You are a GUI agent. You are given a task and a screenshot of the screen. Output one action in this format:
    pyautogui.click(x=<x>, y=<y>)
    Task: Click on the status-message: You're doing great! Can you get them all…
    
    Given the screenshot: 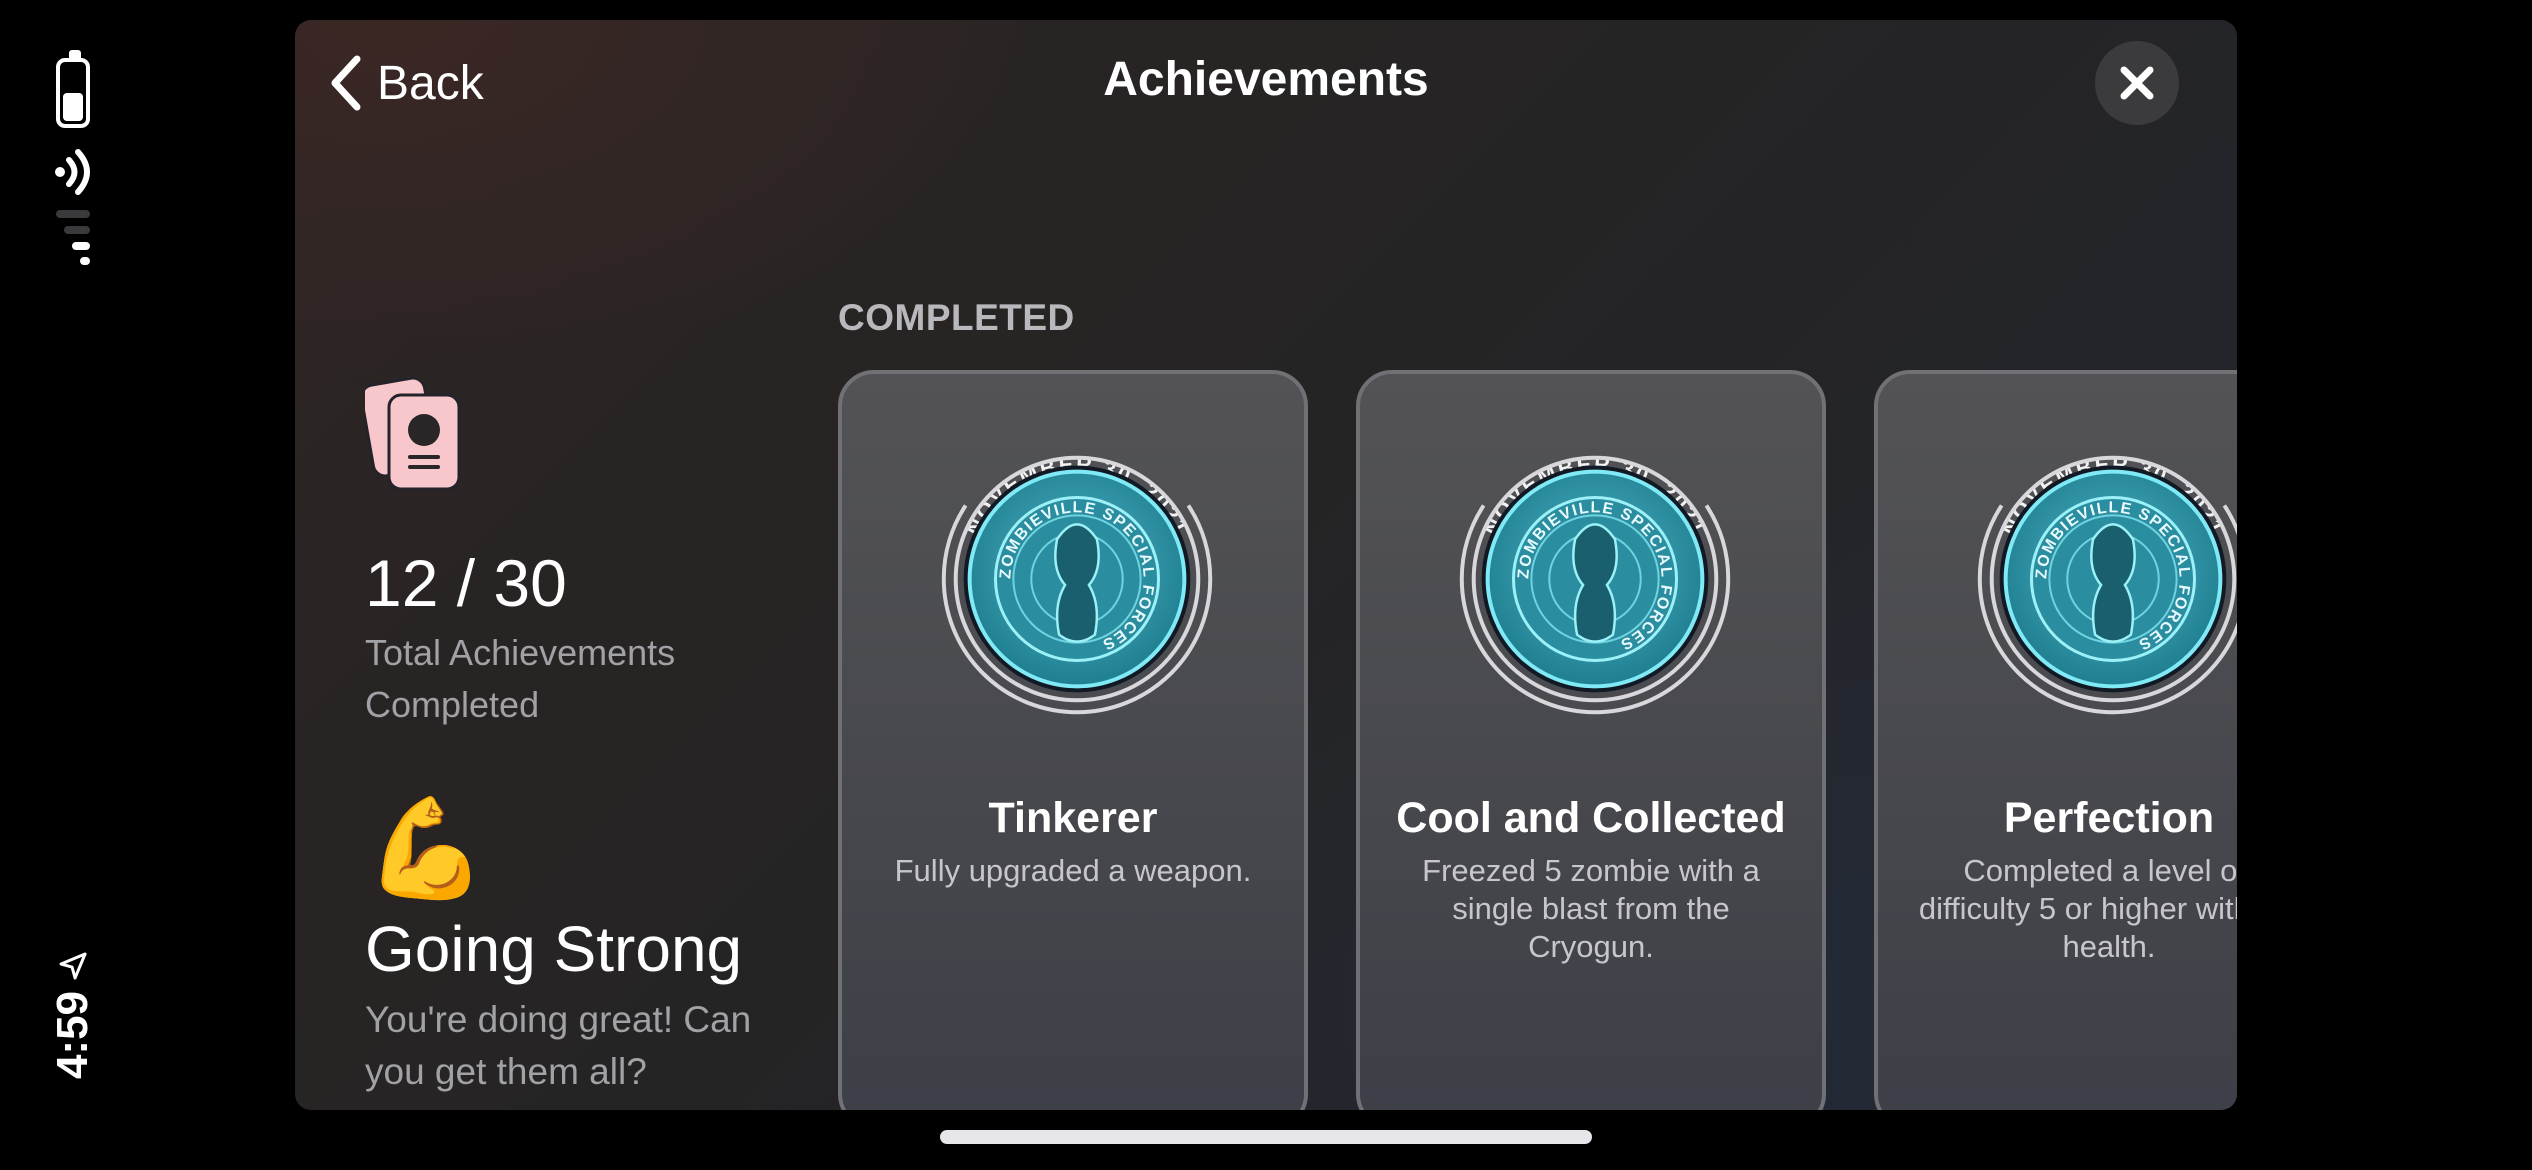 What is the action you would take?
    pyautogui.click(x=558, y=1045)
    